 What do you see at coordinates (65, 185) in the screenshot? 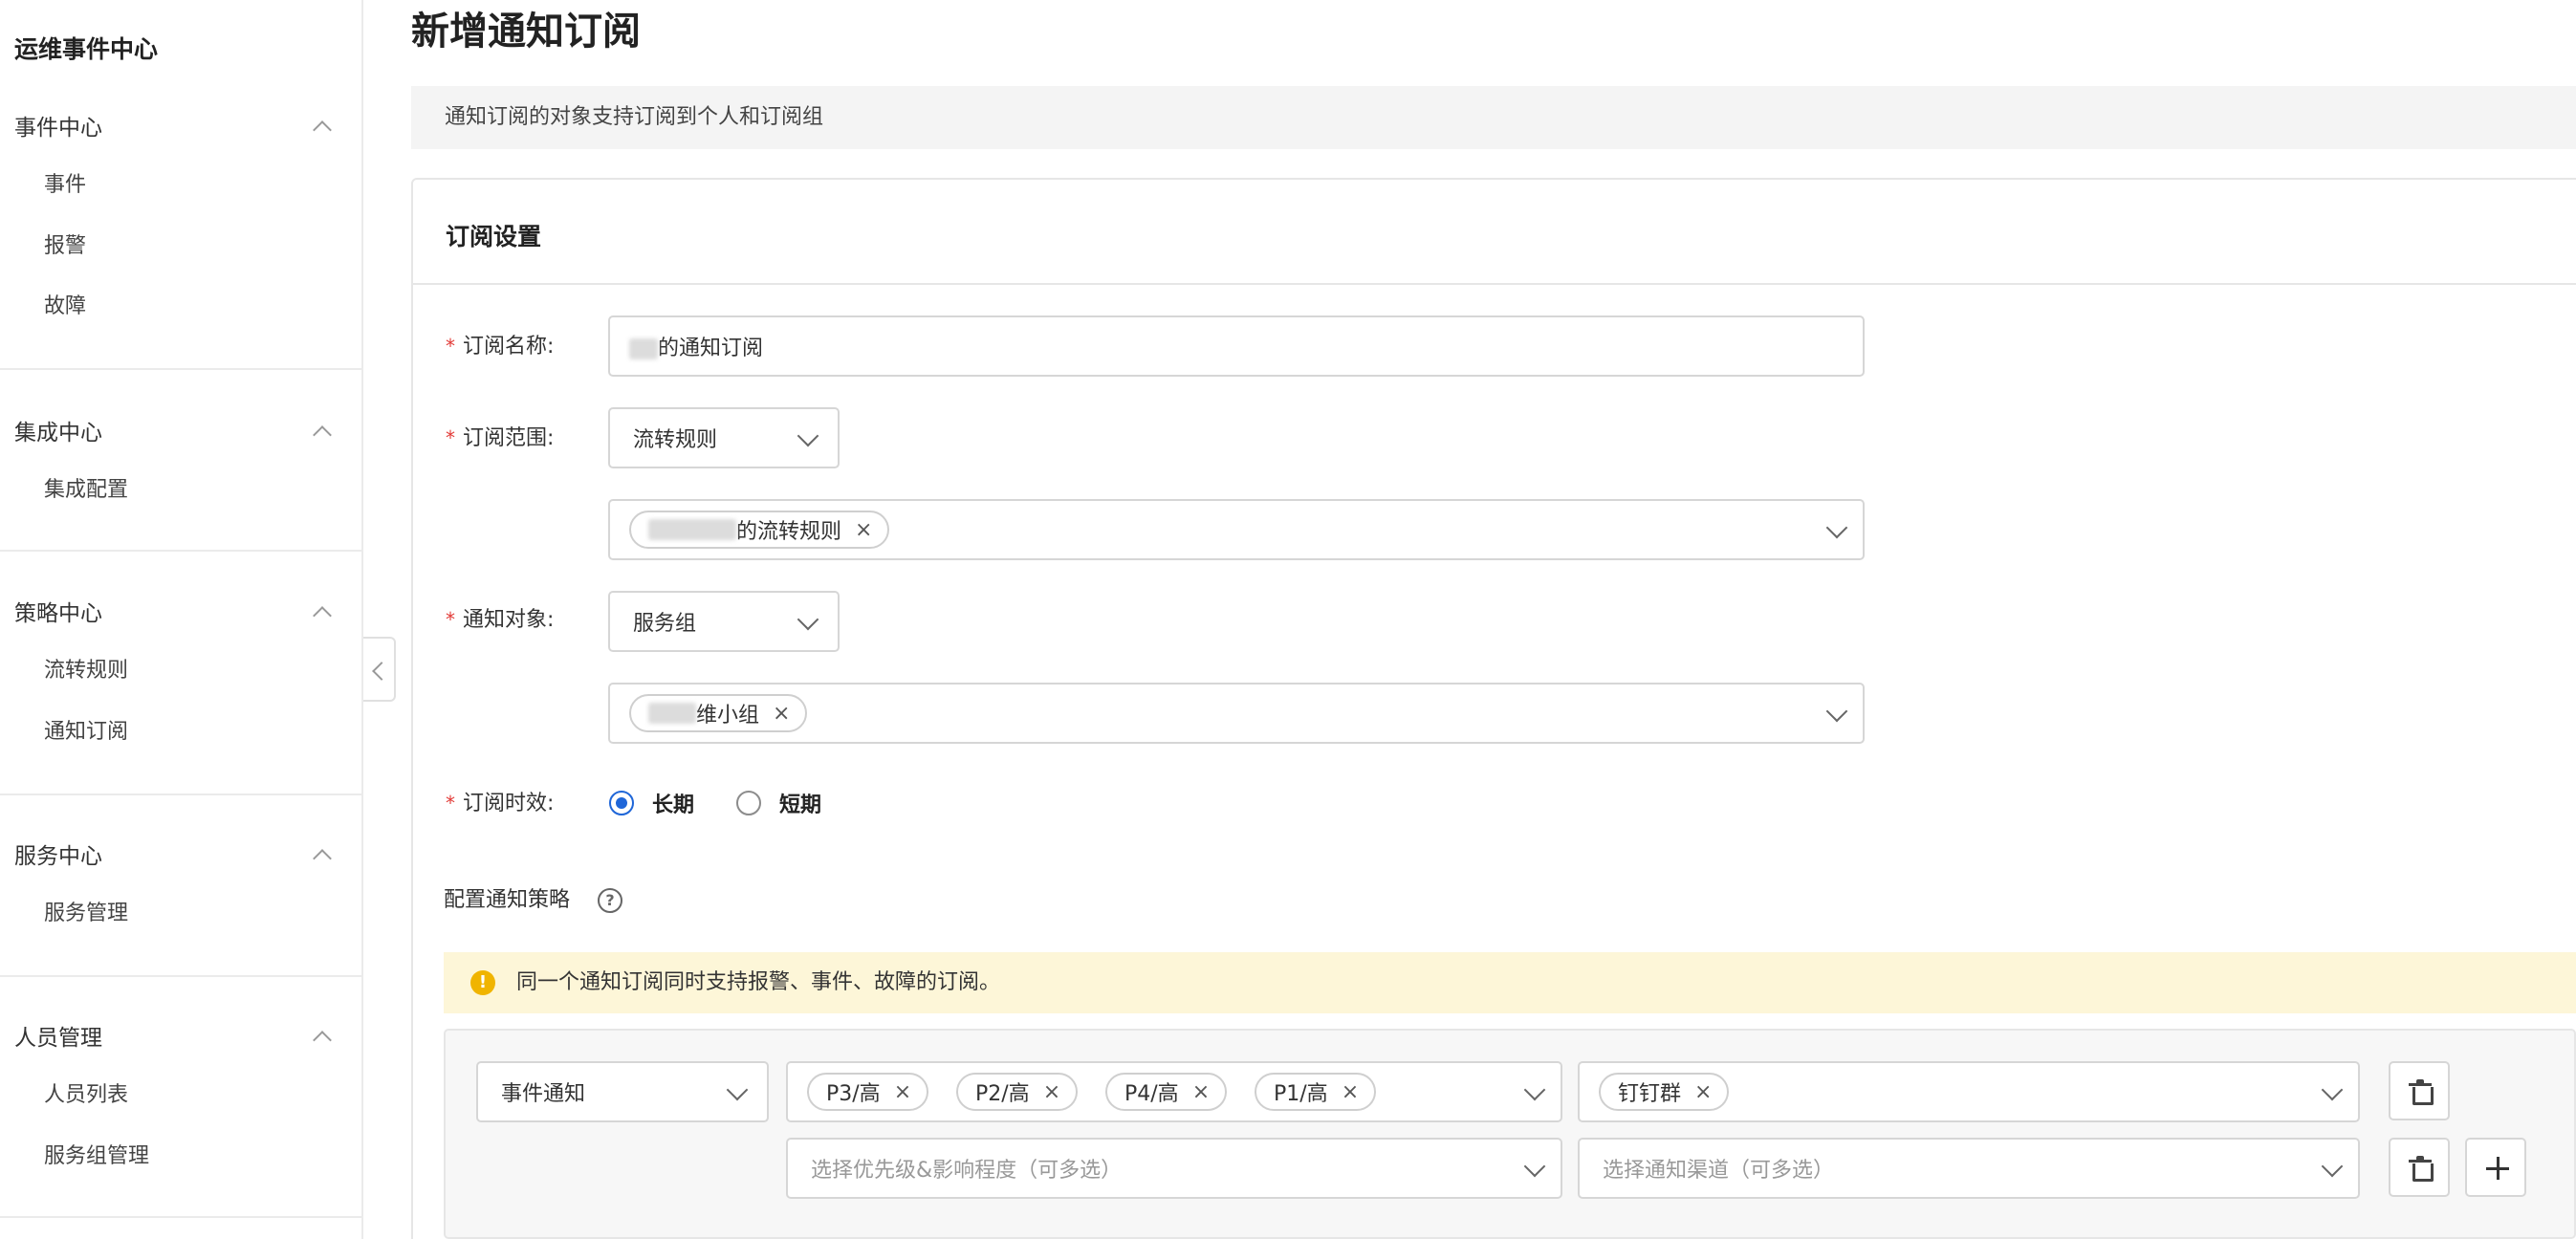
I see `sidebar-item-events: 事件` at bounding box center [65, 185].